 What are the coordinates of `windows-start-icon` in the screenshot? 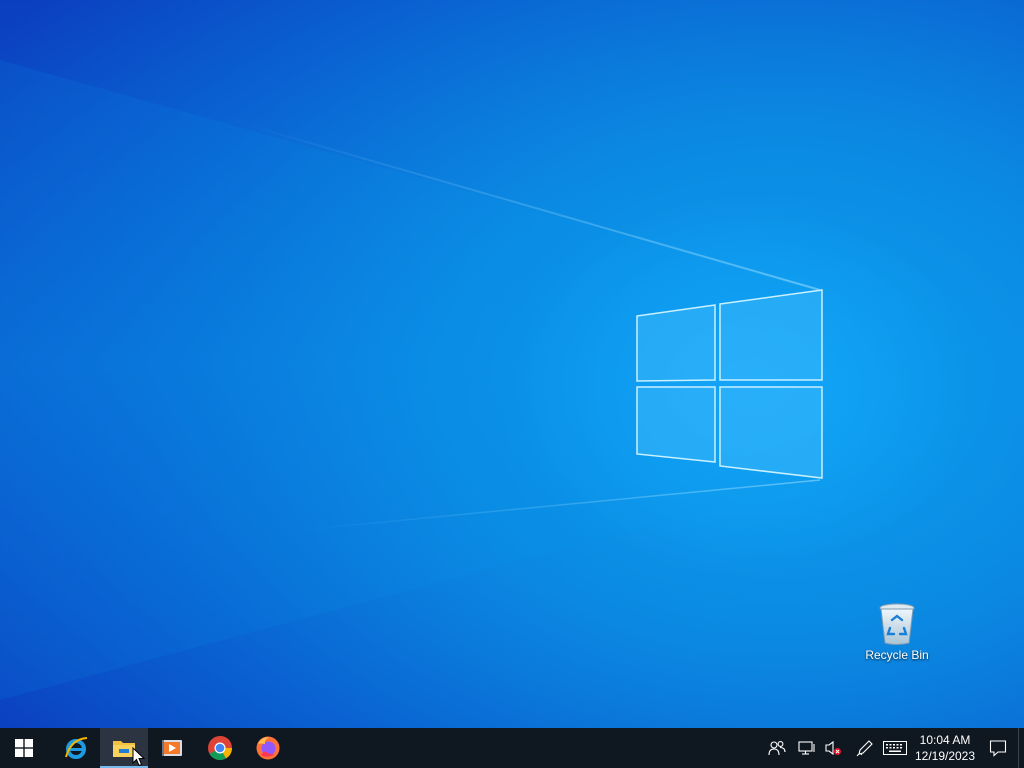 It's located at (24, 748).